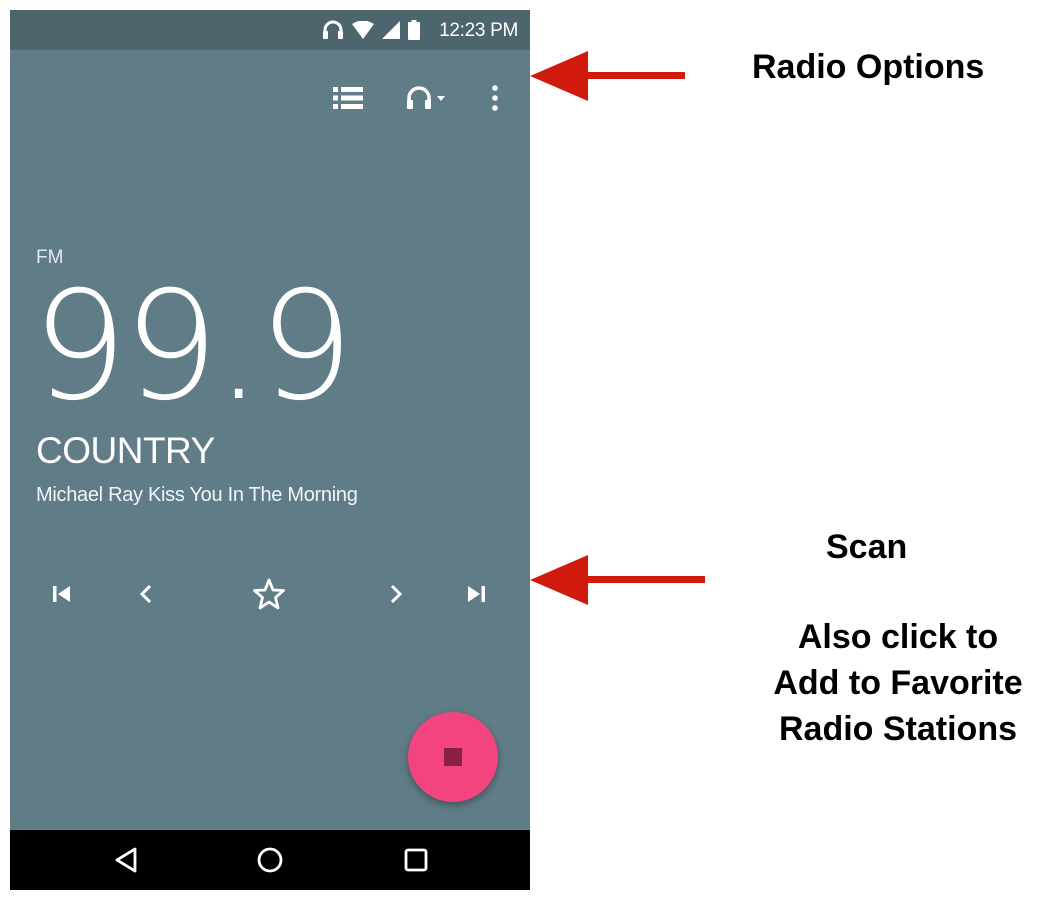 This screenshot has width=1052, height=897. Describe the element at coordinates (333, 29) in the screenshot. I see `headphones-icon` at that location.